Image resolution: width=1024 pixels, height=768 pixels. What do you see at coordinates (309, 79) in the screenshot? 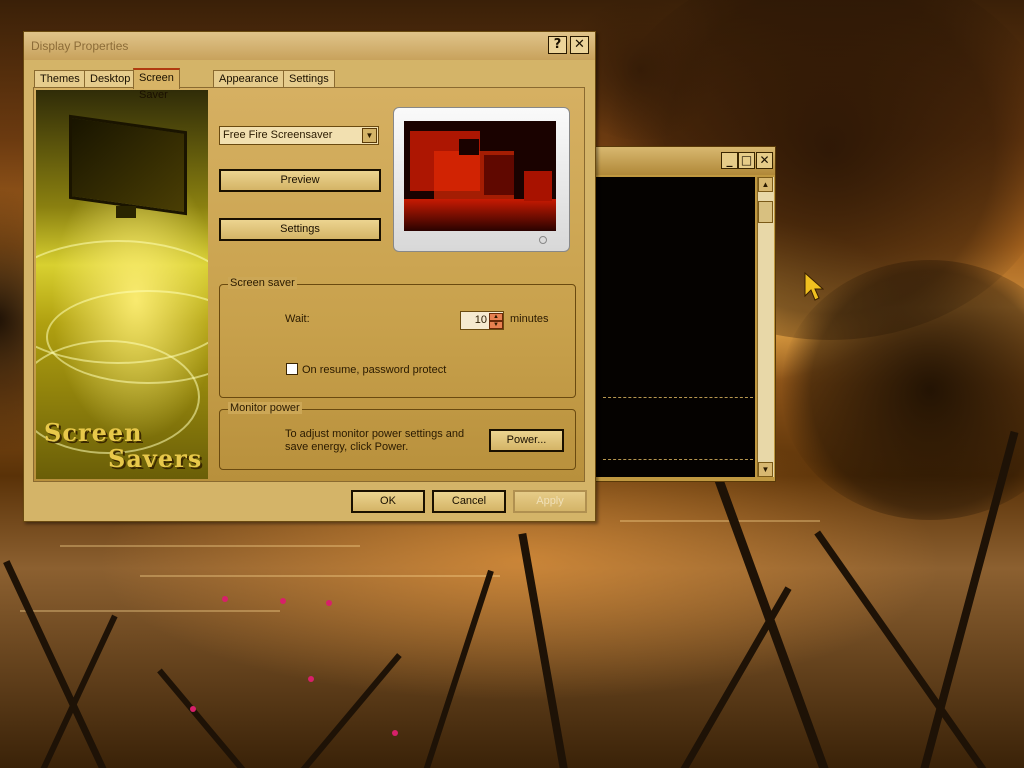
I see `tab-settings: Settings` at bounding box center [309, 79].